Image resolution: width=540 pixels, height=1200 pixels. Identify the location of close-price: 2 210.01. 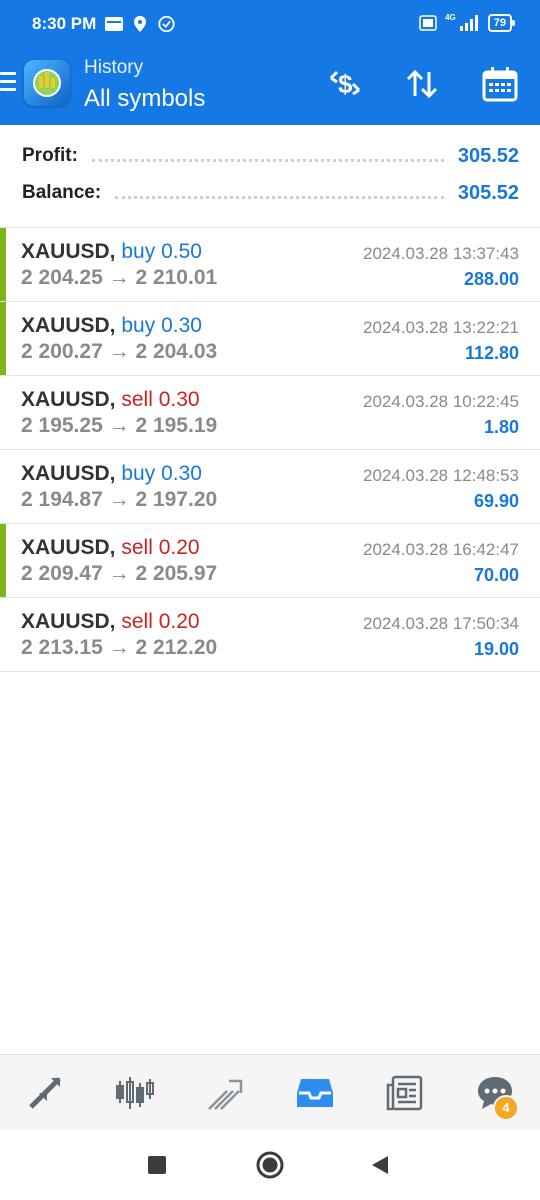
(176, 277).